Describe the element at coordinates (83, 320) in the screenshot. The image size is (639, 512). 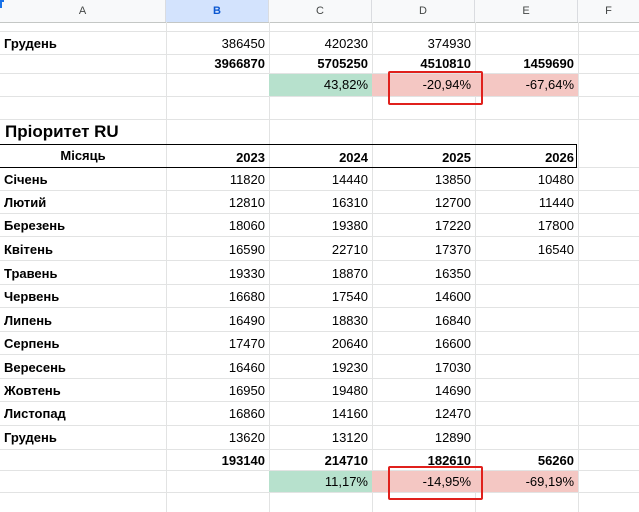
I see `month-cell: Липень` at that location.